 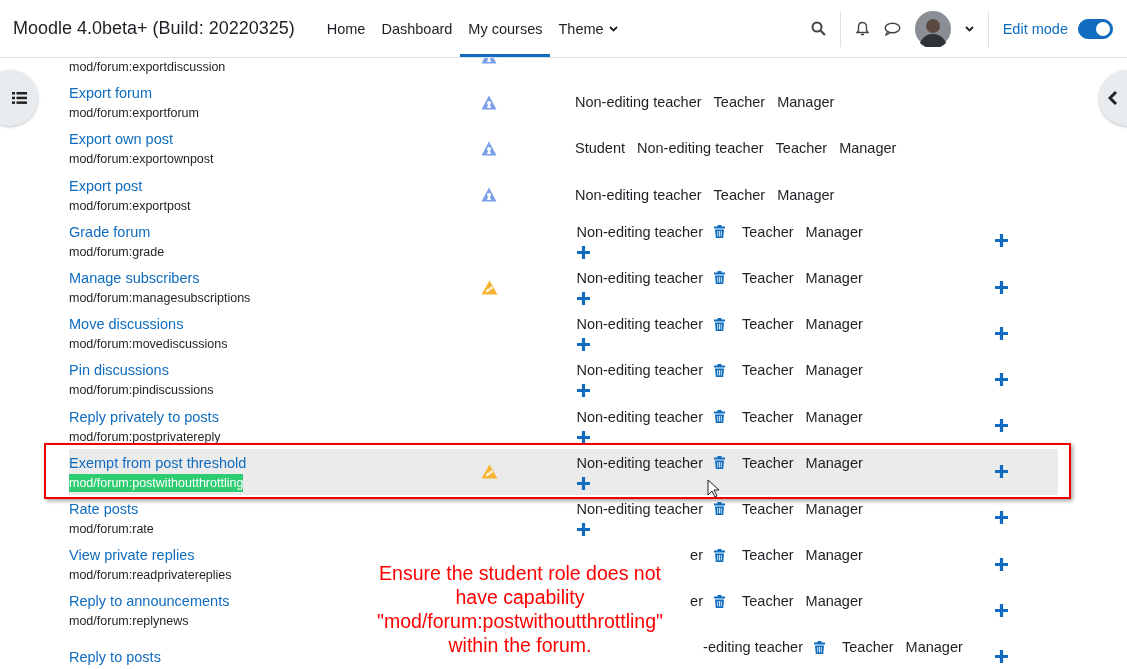 I want to click on capability-id: mod/forum:managesubscriptions, so click(x=160, y=299).